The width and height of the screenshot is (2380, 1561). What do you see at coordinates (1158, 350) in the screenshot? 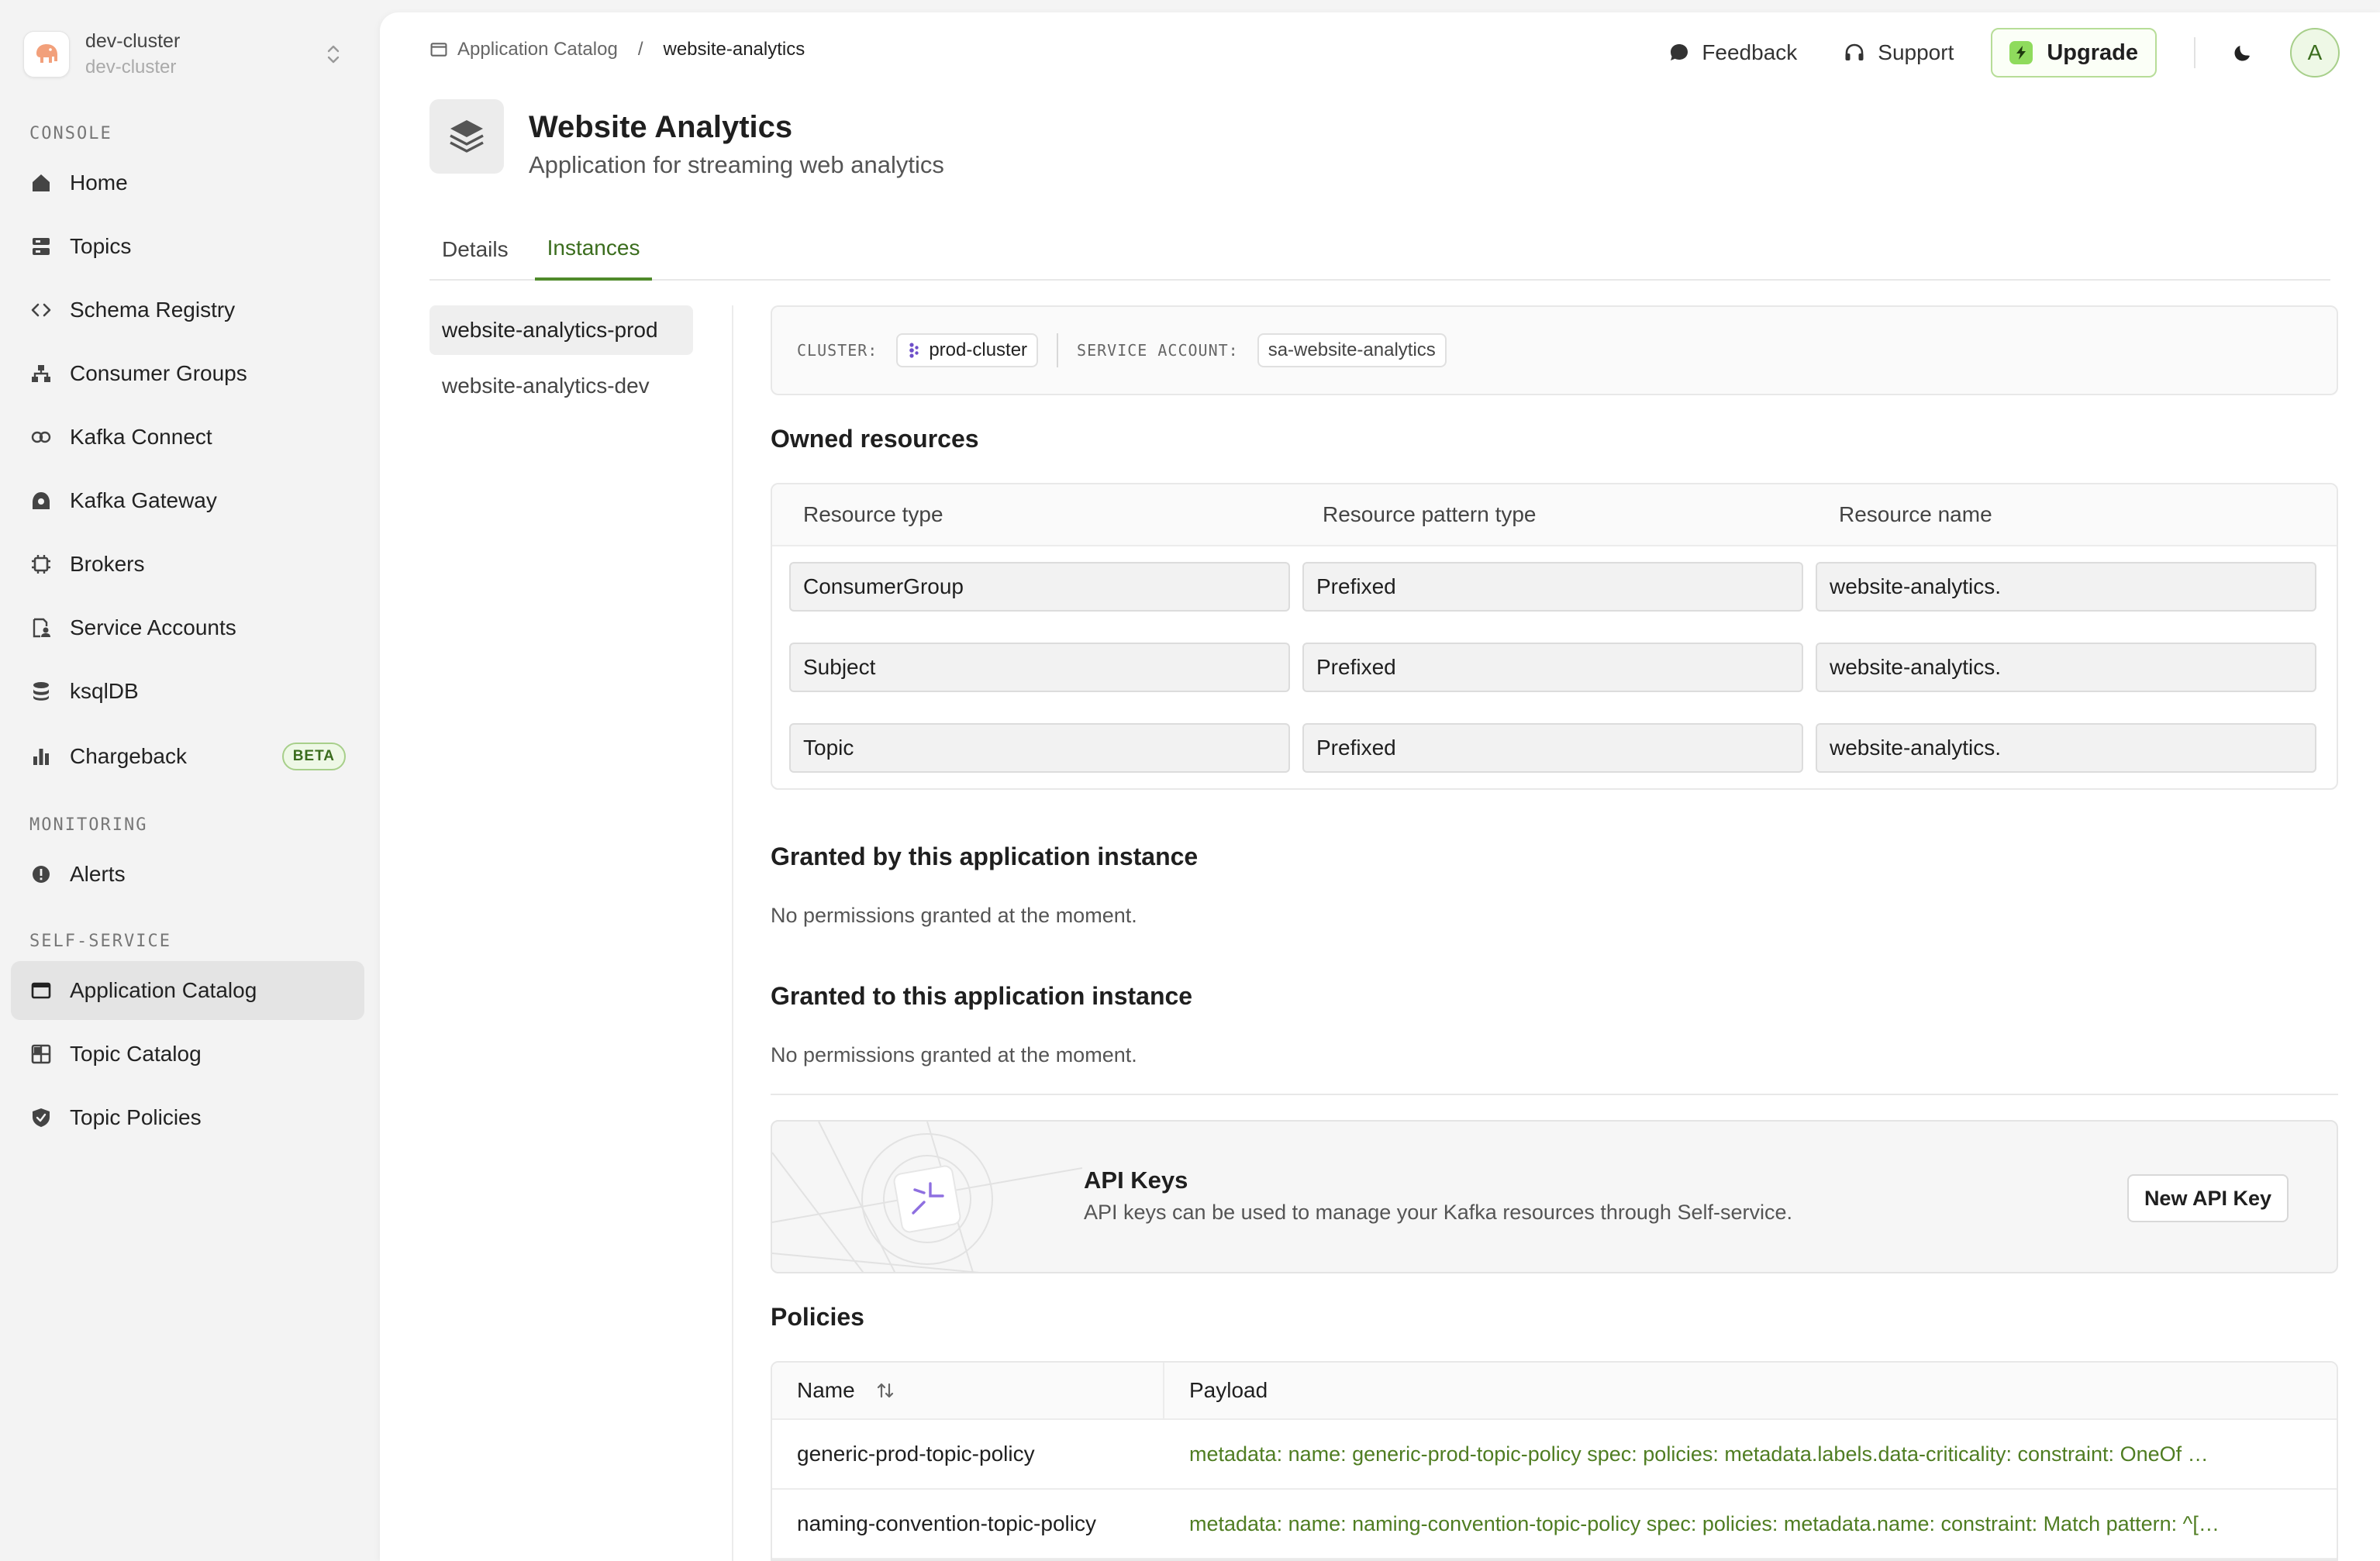
I see `service-account-label: SERVICE ACCOUNT:` at bounding box center [1158, 350].